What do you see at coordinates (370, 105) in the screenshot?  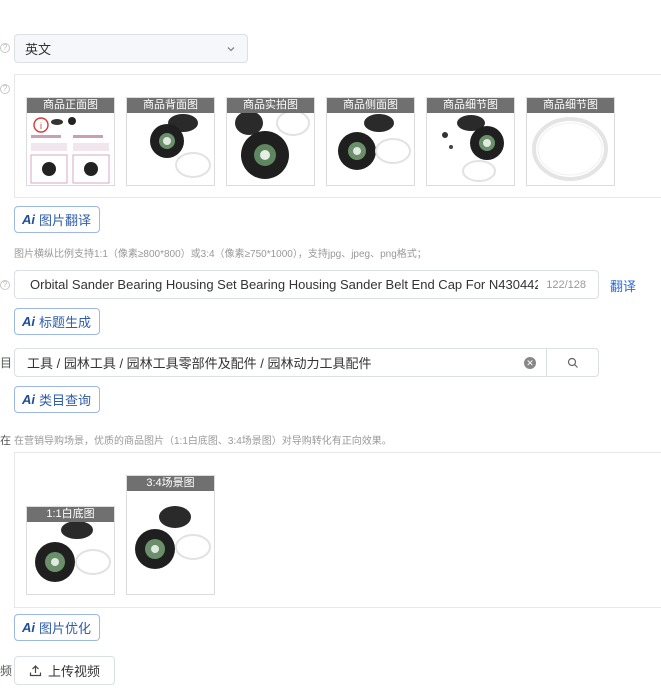 I see `image-caption: 商品侧面图` at bounding box center [370, 105].